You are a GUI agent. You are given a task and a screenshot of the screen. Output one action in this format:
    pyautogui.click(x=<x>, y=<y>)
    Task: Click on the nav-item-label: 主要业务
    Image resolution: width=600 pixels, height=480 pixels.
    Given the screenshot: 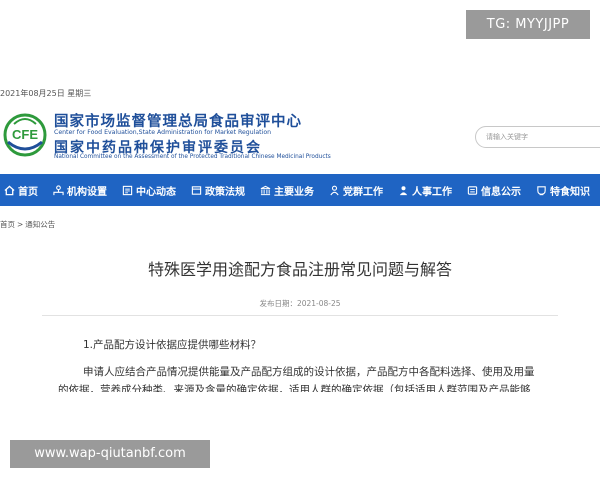 What is the action you would take?
    pyautogui.click(x=294, y=192)
    